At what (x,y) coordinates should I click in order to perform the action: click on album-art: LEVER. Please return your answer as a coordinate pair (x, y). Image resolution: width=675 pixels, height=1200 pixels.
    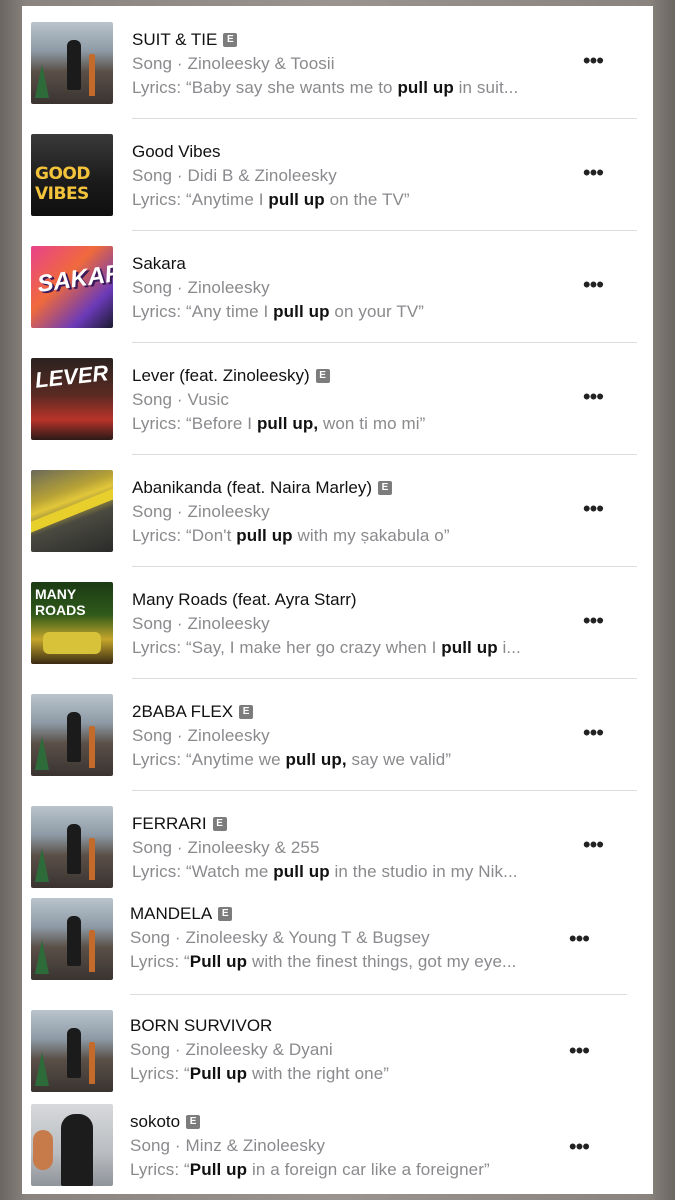
    Looking at the image, I should click on (72, 399).